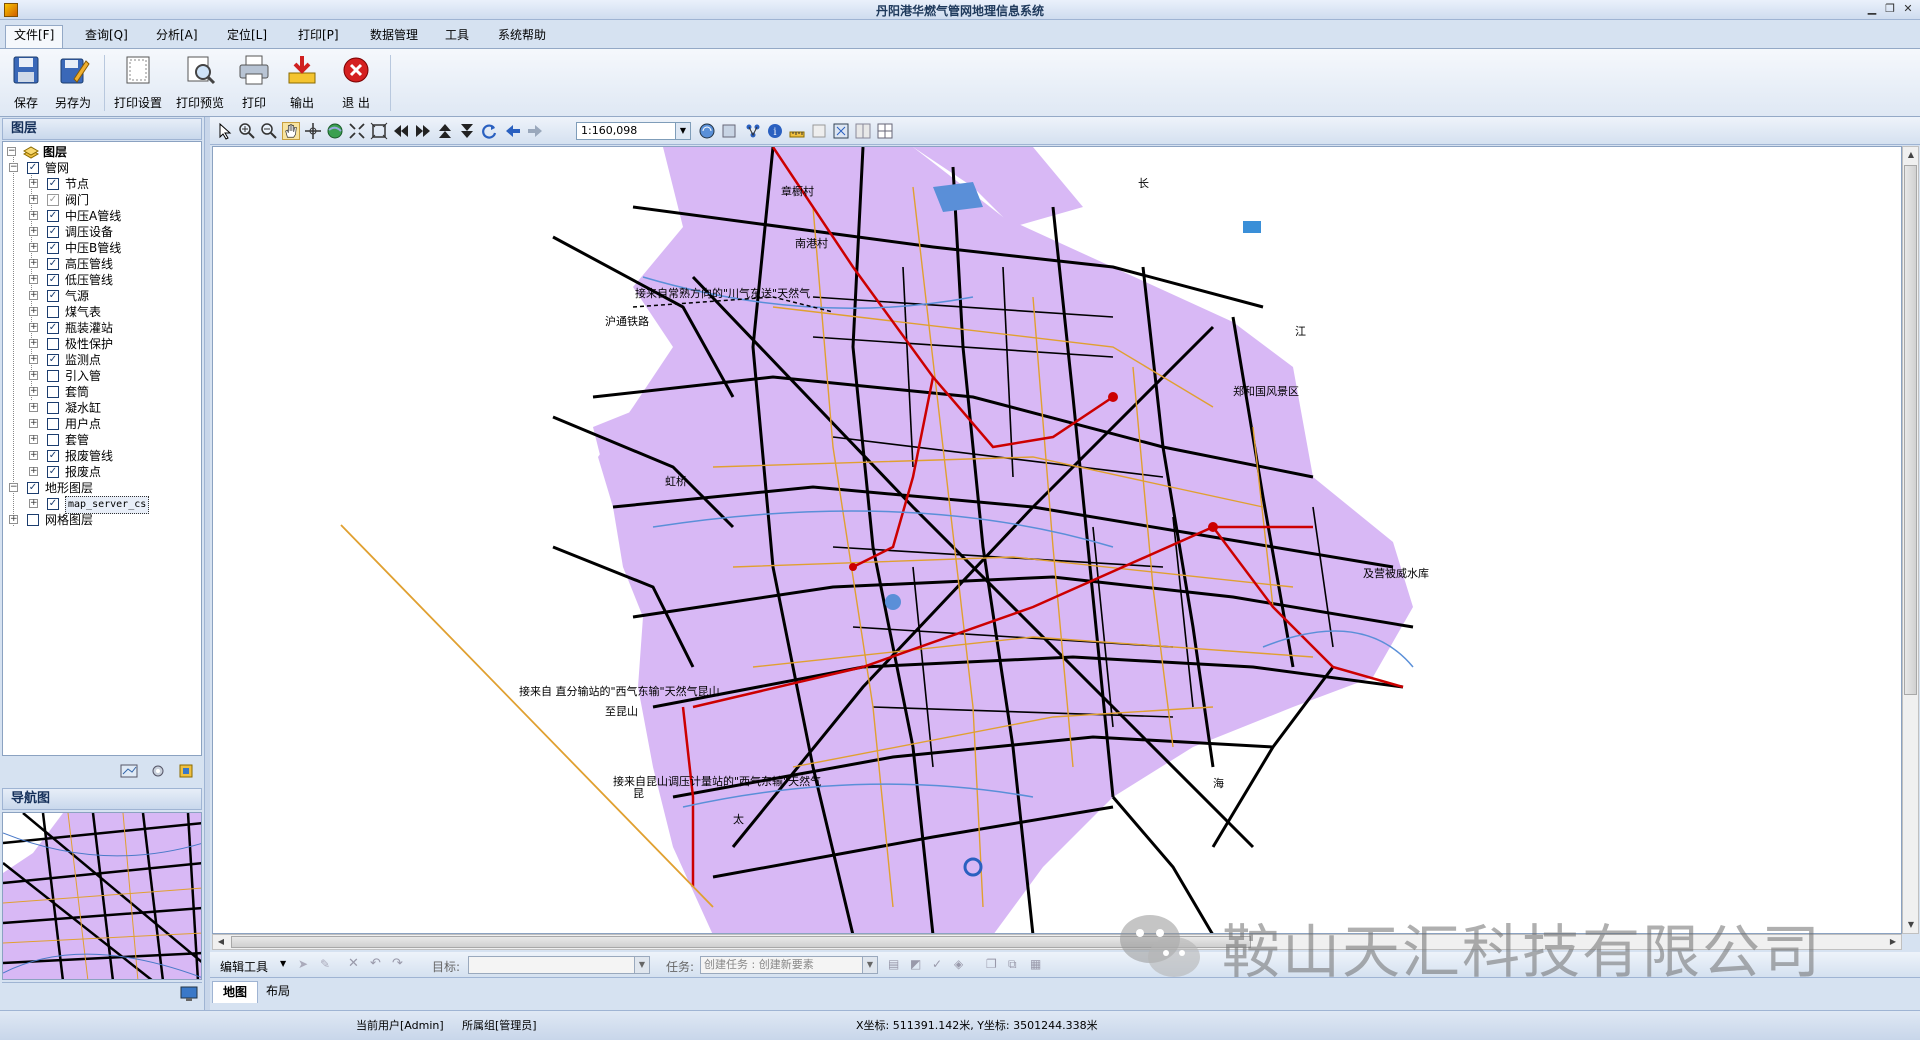 The image size is (1920, 1040). Describe the element at coordinates (819, 131) in the screenshot. I see `clear-select-icon` at that location.